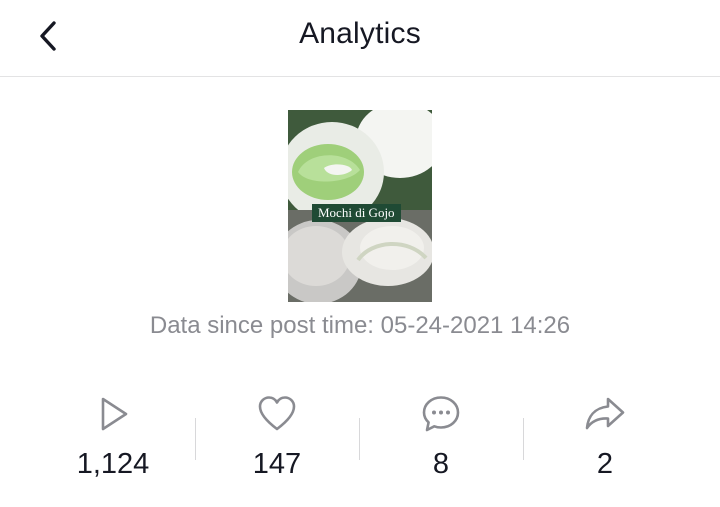 The image size is (720, 507). What do you see at coordinates (114, 414) in the screenshot?
I see `play-icon` at bounding box center [114, 414].